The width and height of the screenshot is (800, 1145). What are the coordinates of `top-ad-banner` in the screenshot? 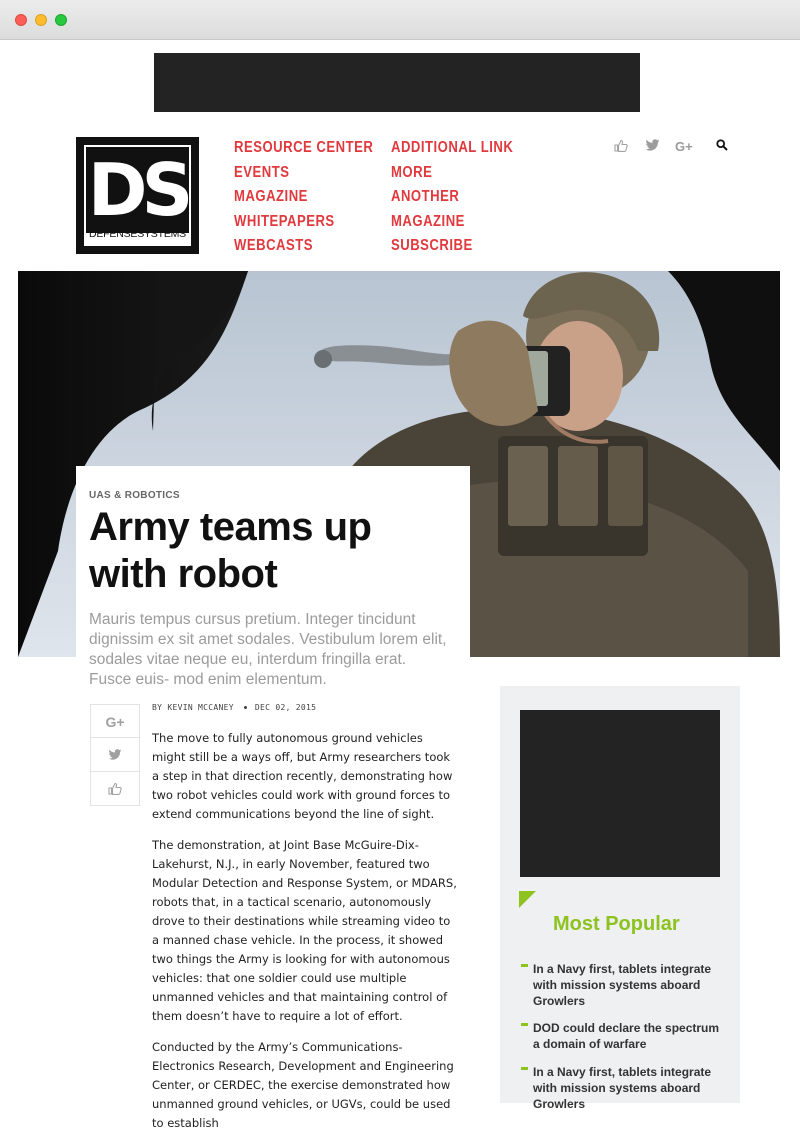 It's located at (397, 82).